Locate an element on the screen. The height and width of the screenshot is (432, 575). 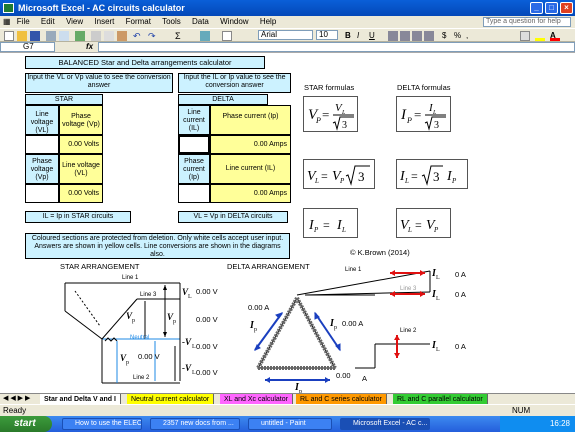
menu-format: Format is located at coordinates (138, 21).